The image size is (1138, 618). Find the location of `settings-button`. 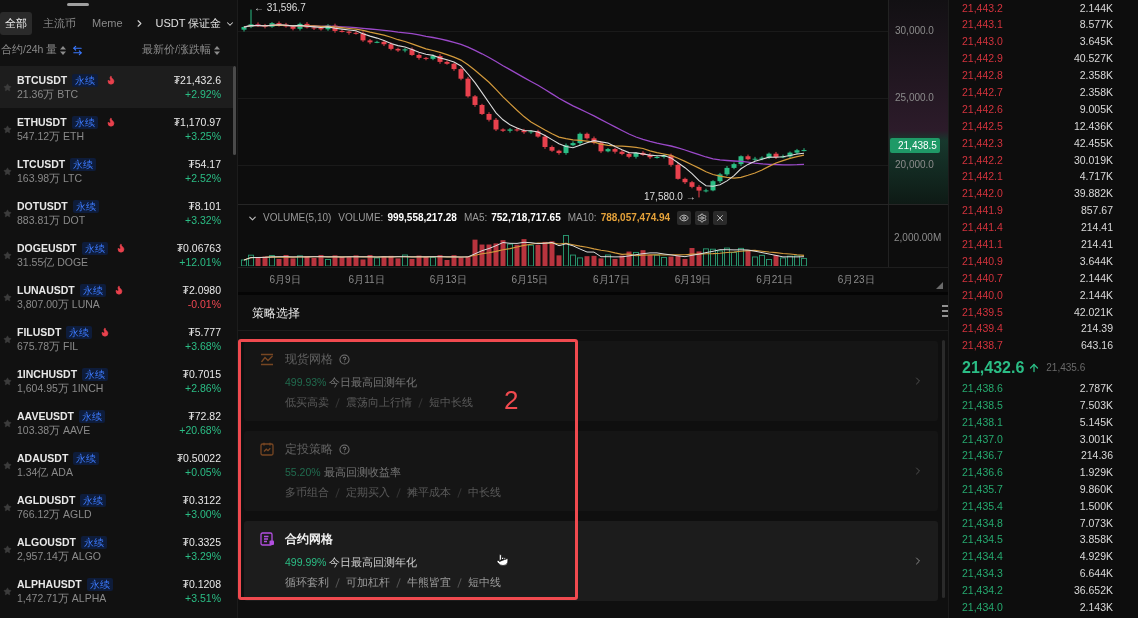

settings-button is located at coordinates (702, 218).